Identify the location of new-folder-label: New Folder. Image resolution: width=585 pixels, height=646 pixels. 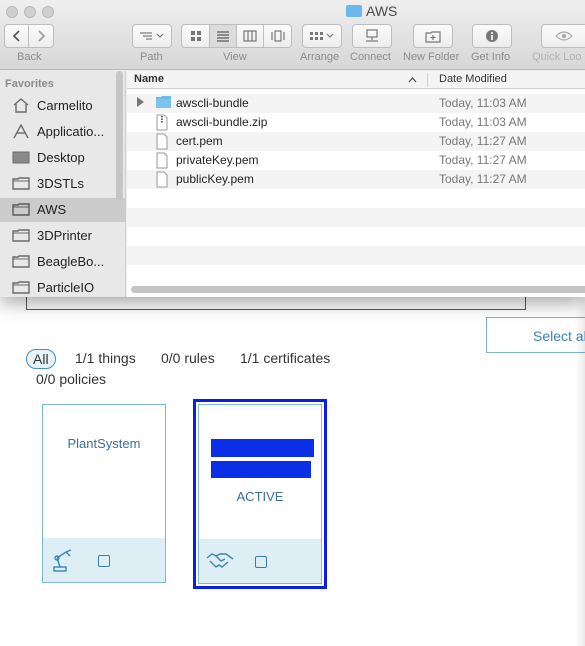
(431, 57).